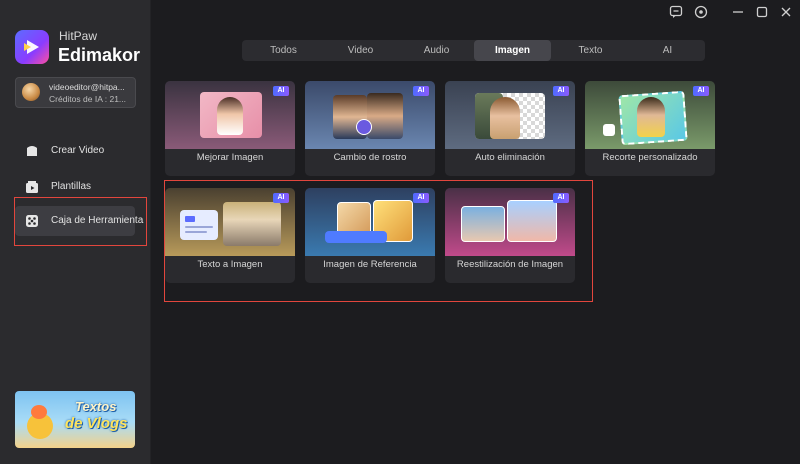 This screenshot has width=800, height=464. What do you see at coordinates (32, 47) in the screenshot?
I see `edimakor-logo-icon` at bounding box center [32, 47].